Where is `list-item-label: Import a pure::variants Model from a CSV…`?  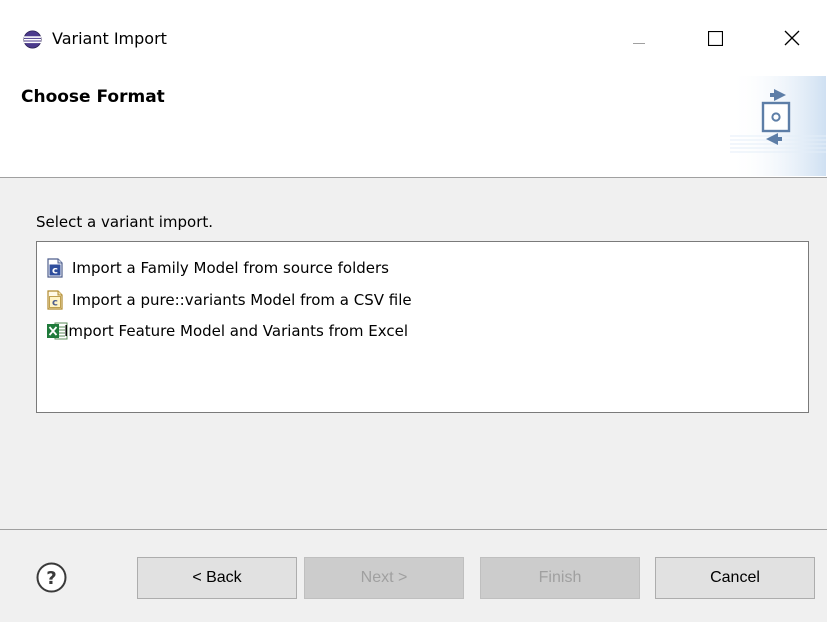
list-item-label: Import a pure::variants Model from a CSV… is located at coordinates (242, 300).